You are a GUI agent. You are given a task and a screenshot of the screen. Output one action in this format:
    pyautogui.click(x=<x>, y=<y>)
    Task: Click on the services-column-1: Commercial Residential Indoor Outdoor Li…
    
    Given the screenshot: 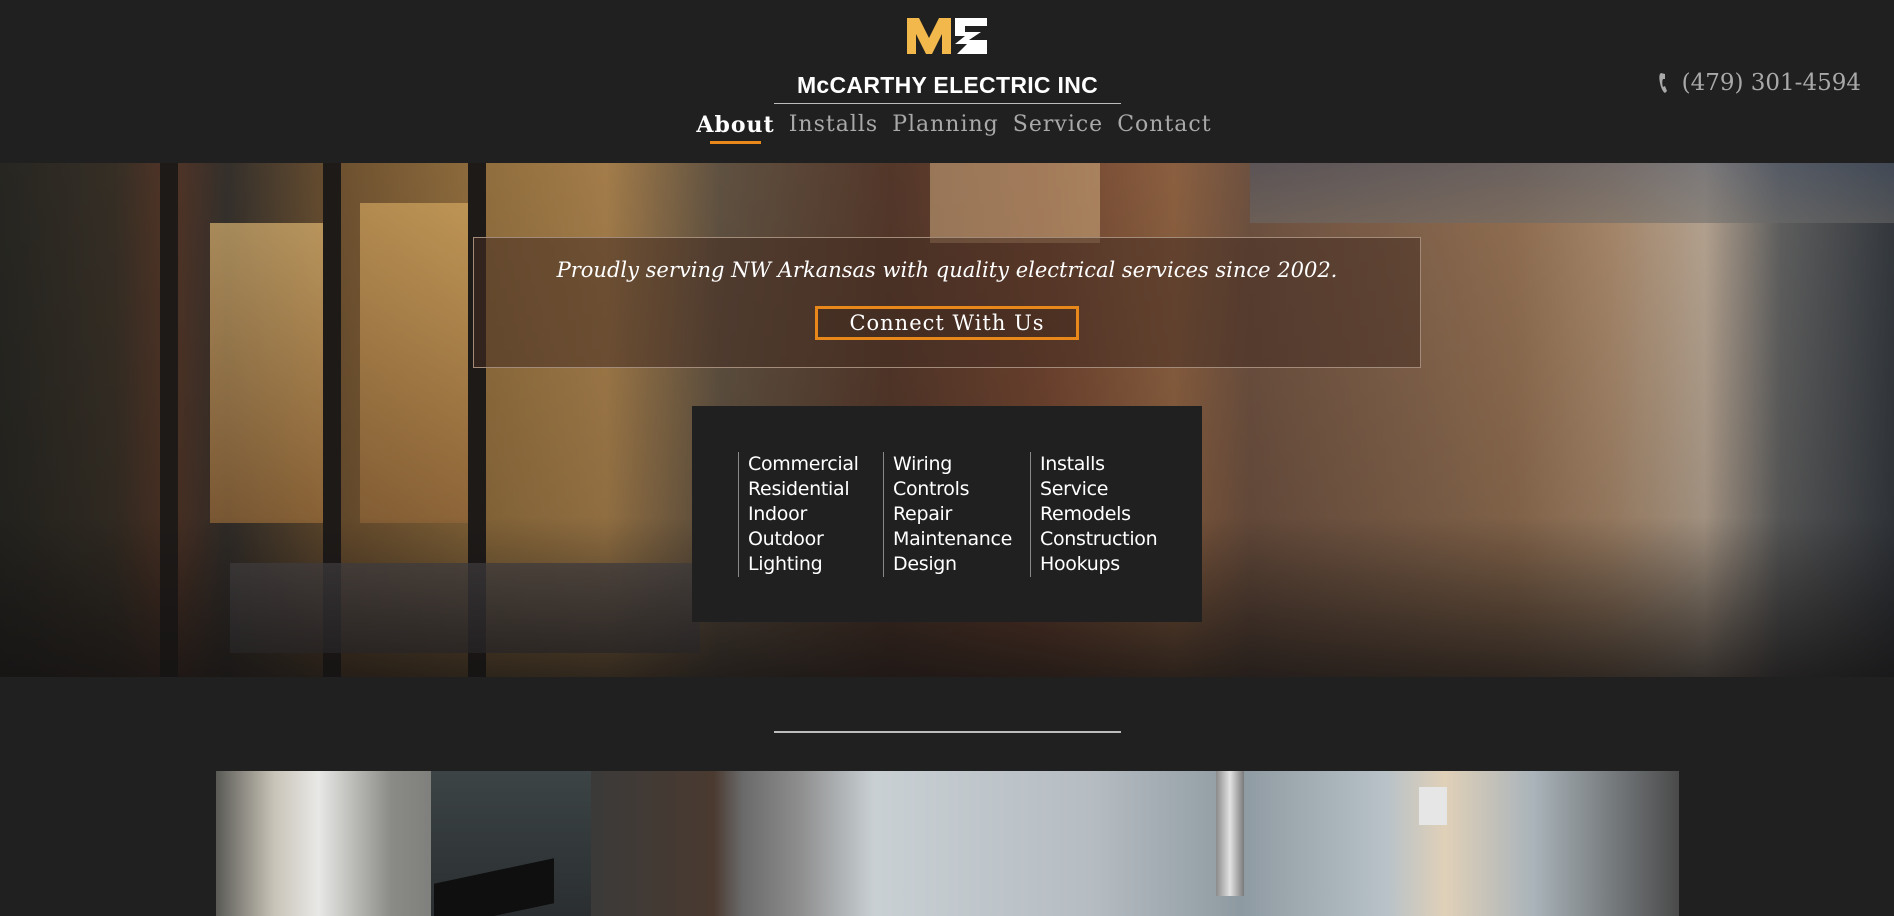 What is the action you would take?
    pyautogui.click(x=798, y=514)
    